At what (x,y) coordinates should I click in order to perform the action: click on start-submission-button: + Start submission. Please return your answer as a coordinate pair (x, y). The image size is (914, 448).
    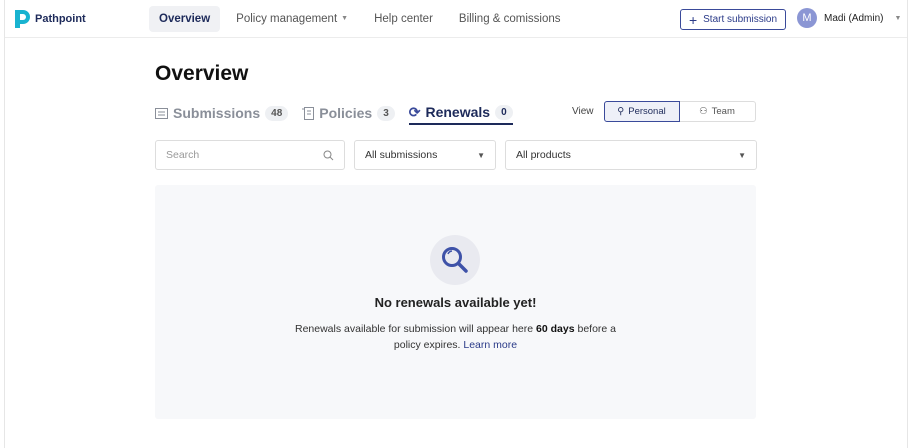
    Looking at the image, I should click on (733, 19).